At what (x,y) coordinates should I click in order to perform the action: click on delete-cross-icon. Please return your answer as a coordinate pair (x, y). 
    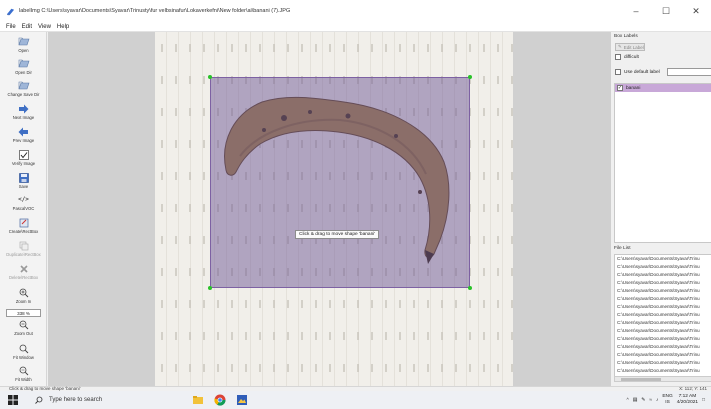
    Looking at the image, I should click on (24, 268).